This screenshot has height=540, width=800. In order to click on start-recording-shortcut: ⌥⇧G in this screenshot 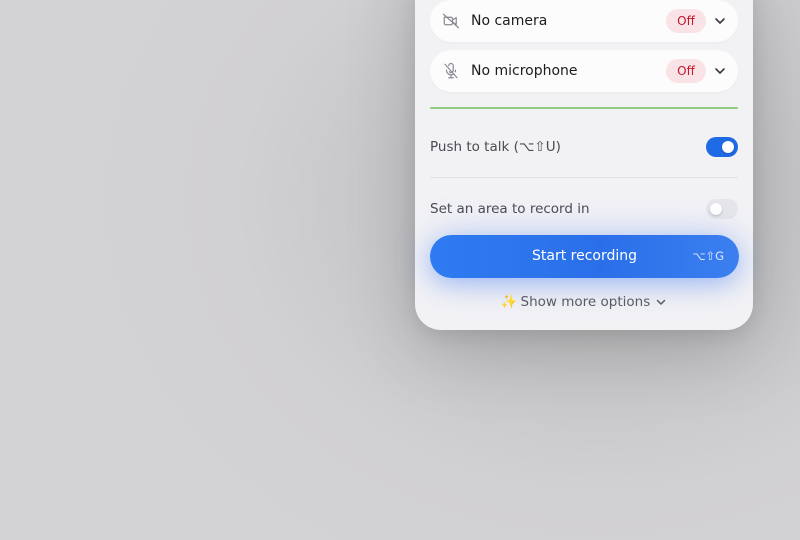, I will do `click(708, 256)`.